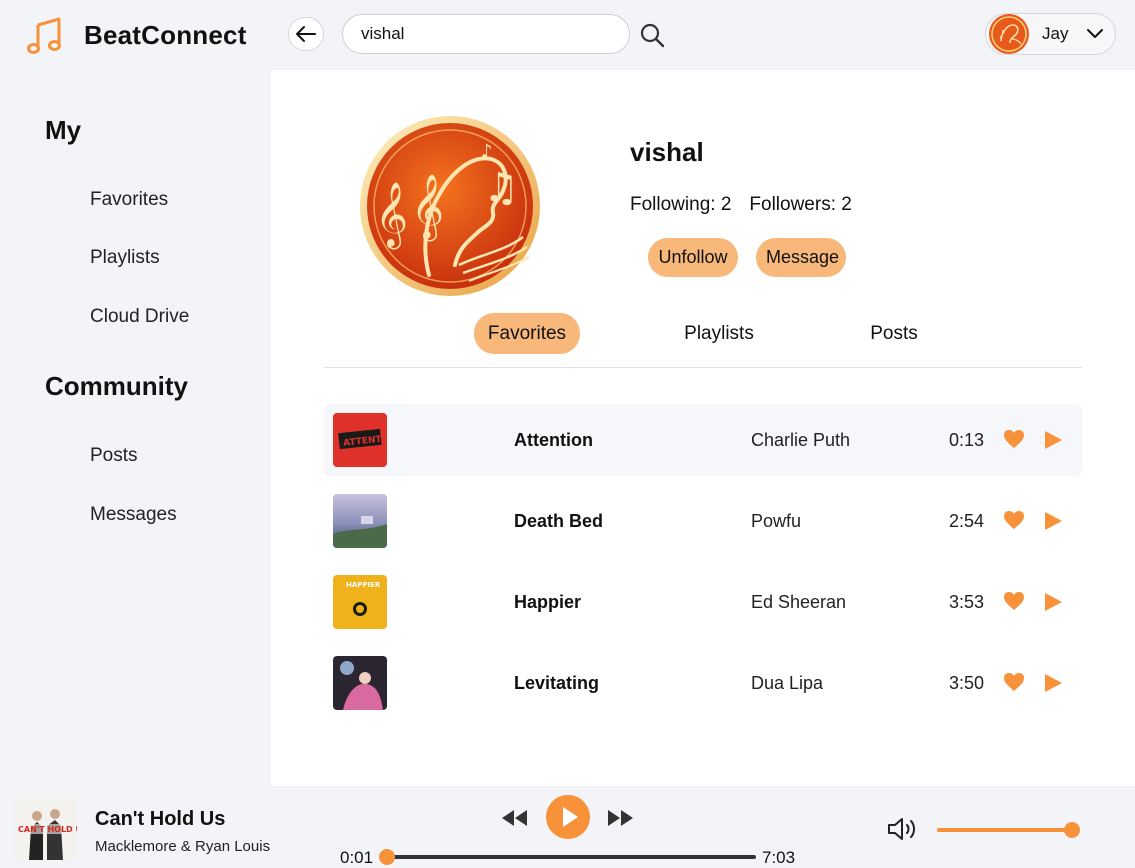 This screenshot has width=1135, height=868. Describe the element at coordinates (1055, 33) in the screenshot. I see `user-name: Jay` at that location.